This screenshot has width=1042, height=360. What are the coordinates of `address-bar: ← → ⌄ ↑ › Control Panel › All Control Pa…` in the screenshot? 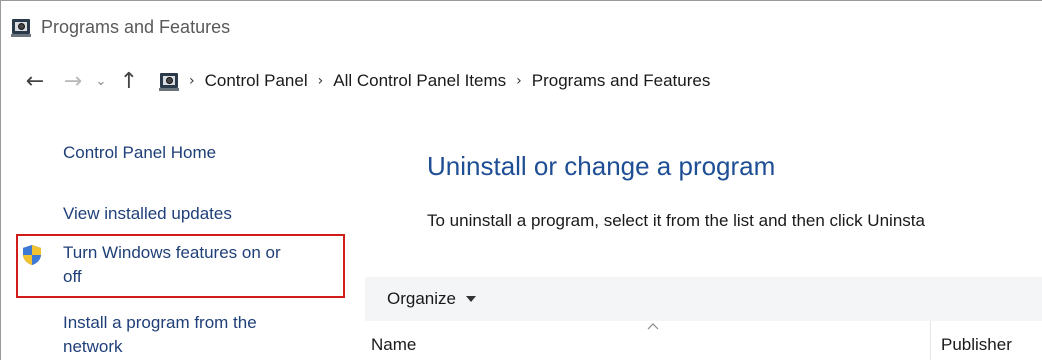 It's located at (521, 81).